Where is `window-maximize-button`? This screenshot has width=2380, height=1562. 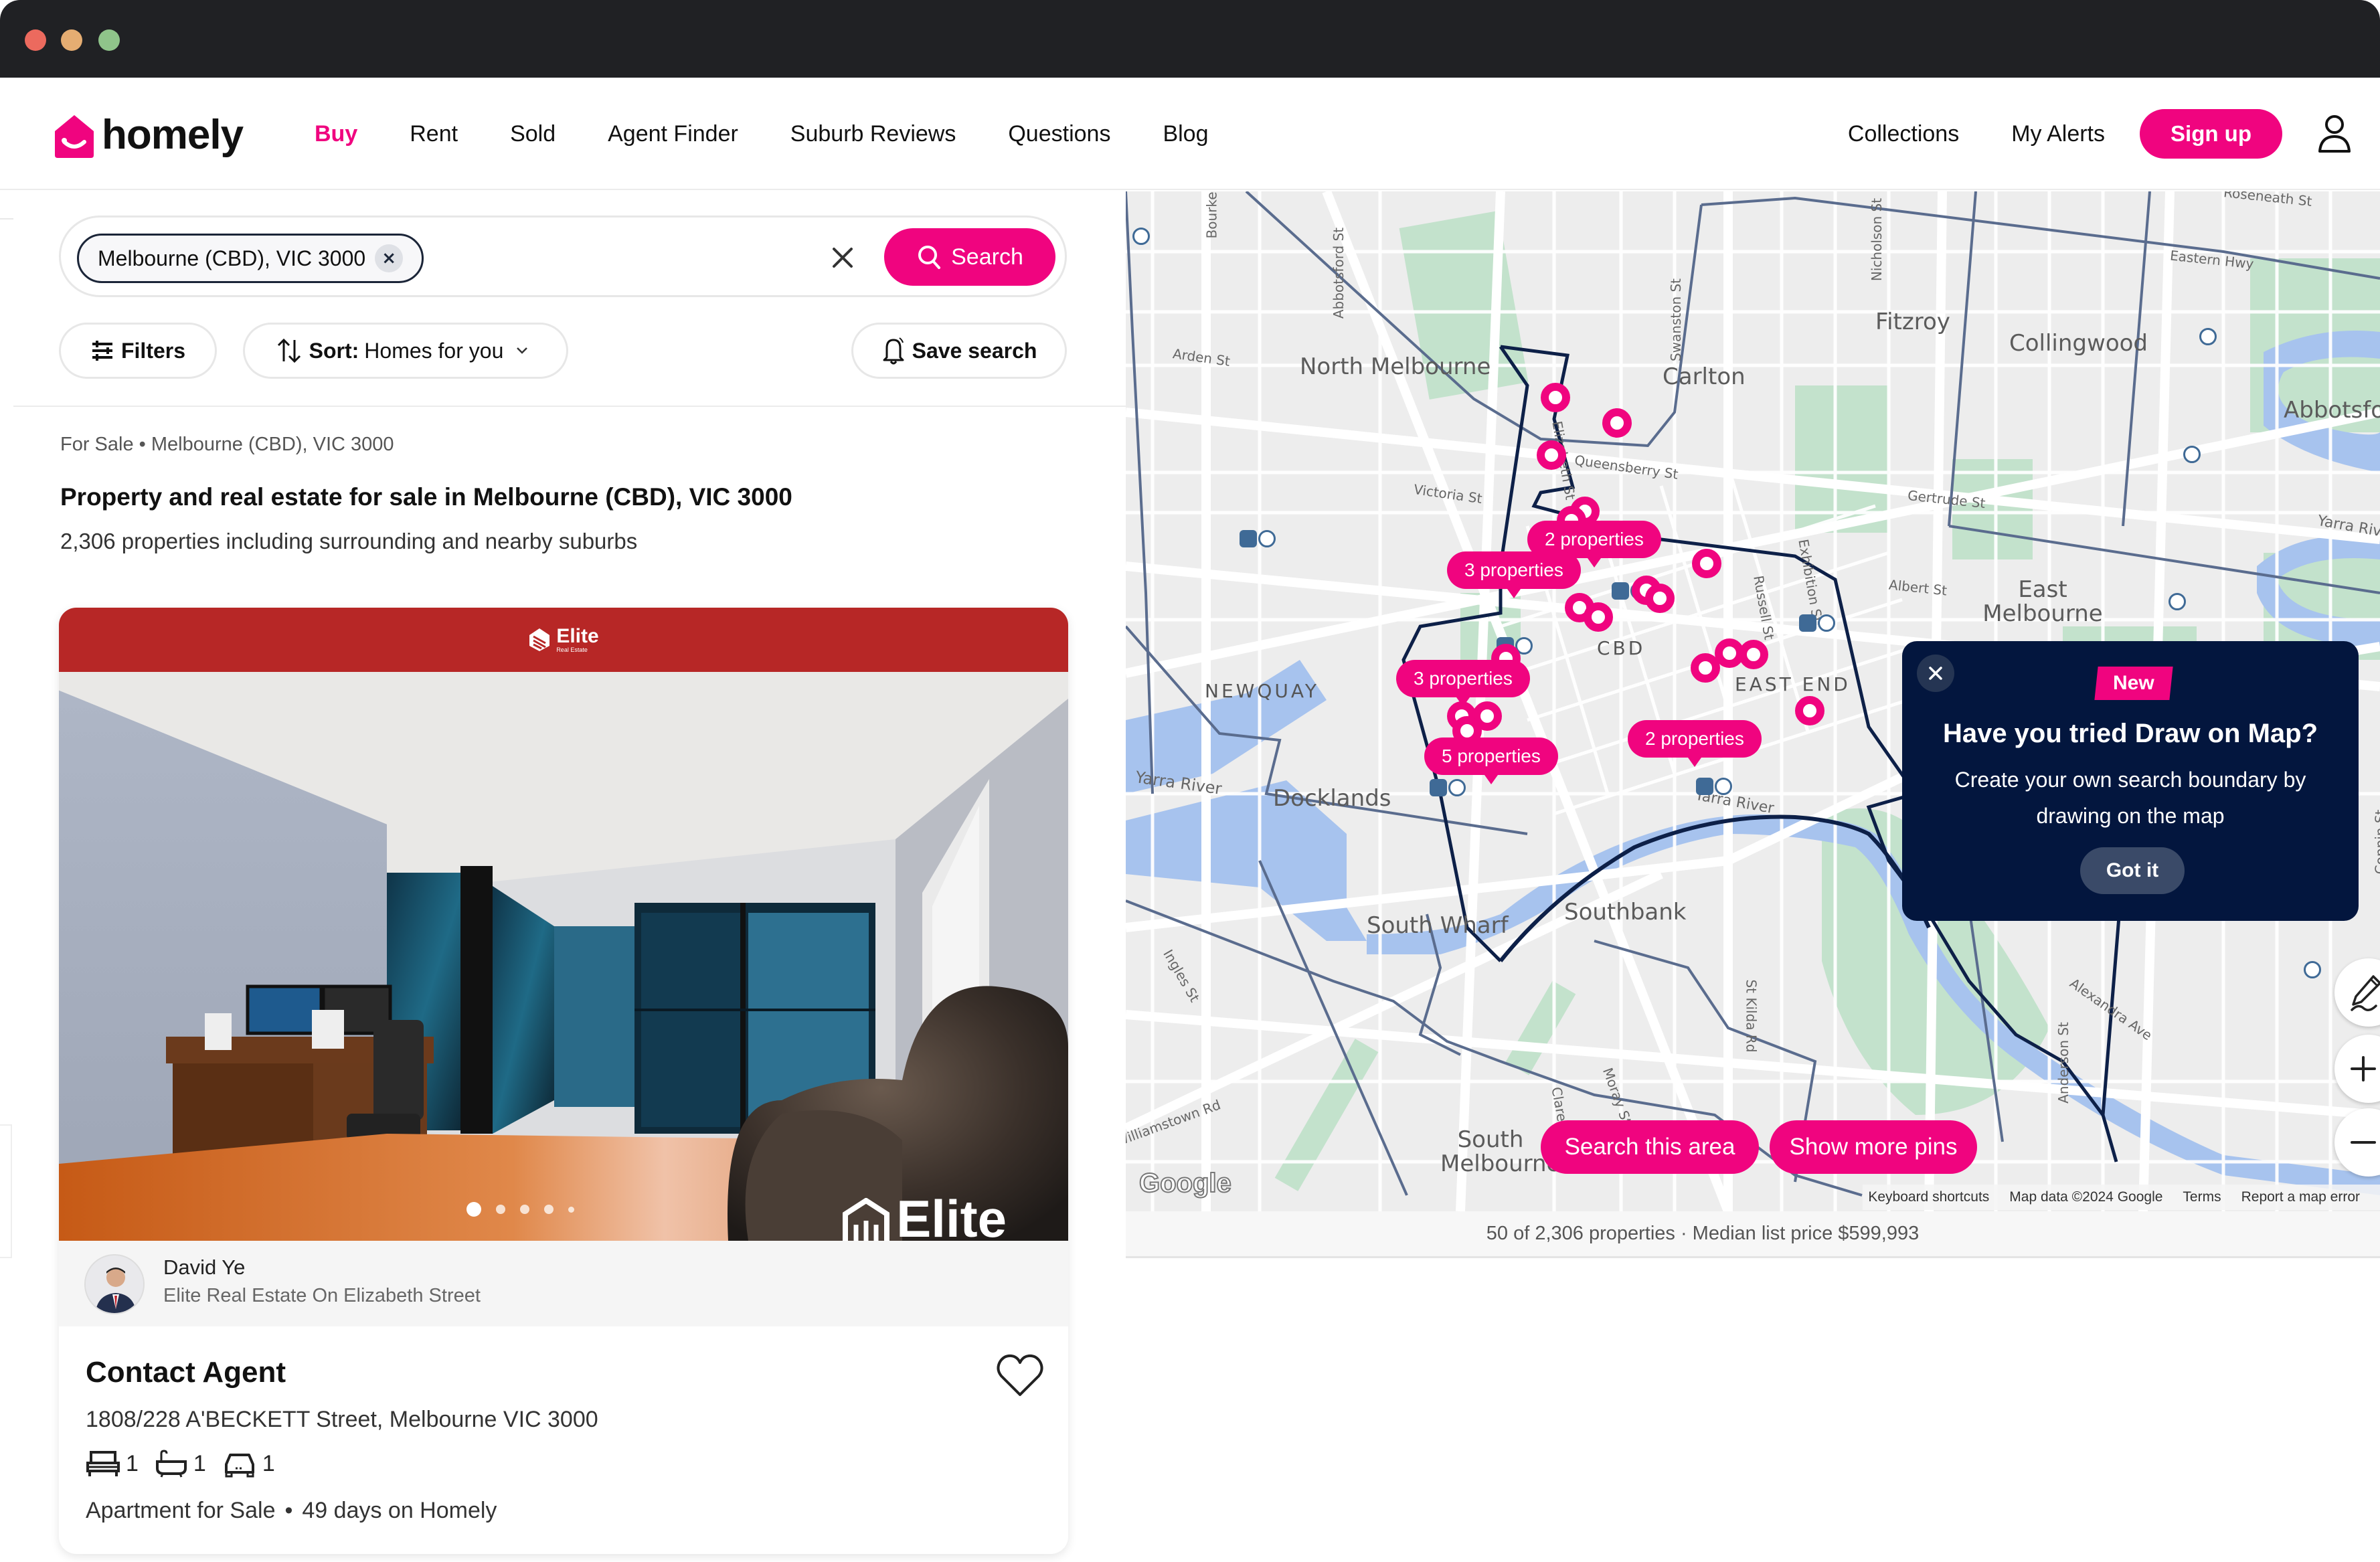 window-maximize-button is located at coordinates (109, 40).